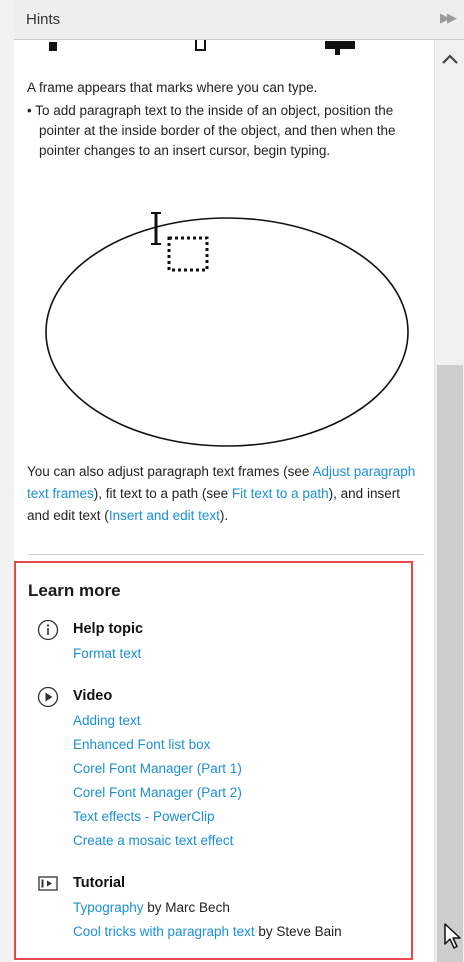 Image resolution: width=464 pixels, height=962 pixels. What do you see at coordinates (239, 20) in the screenshot?
I see `hints-panel-header: Hints ▶▶` at bounding box center [239, 20].